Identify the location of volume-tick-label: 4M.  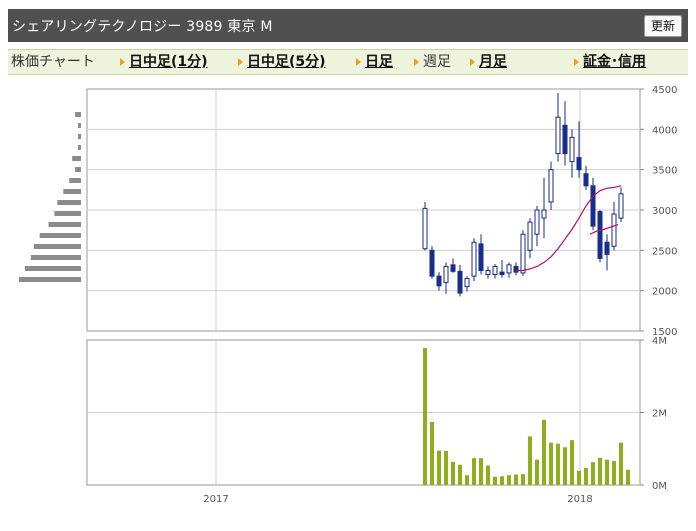
(659, 341).